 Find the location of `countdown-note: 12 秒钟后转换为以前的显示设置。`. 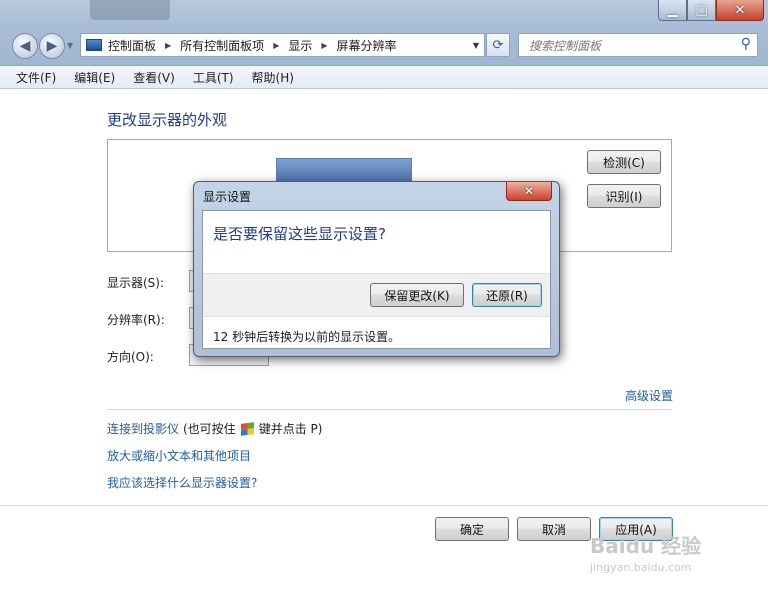

countdown-note: 12 秒钟后转换为以前的显示设置。 is located at coordinates (307, 337).